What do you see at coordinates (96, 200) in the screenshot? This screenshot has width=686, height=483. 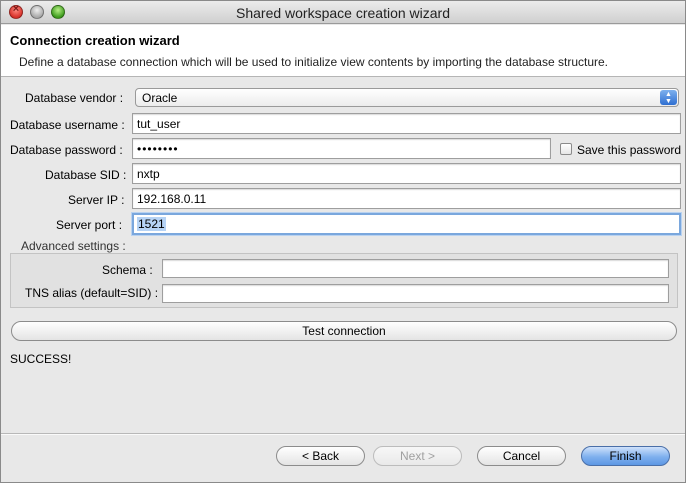 I see `server-ip-label: Server IP :` at bounding box center [96, 200].